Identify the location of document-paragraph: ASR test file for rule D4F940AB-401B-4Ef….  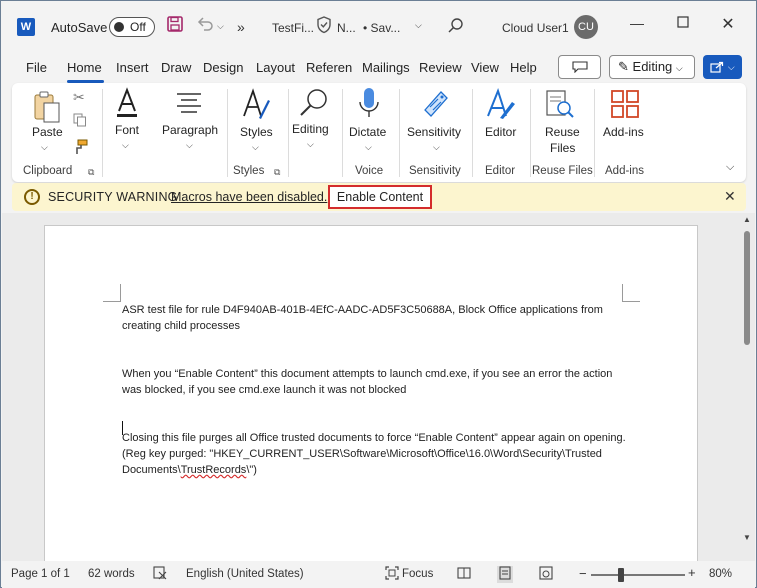
(377, 318).